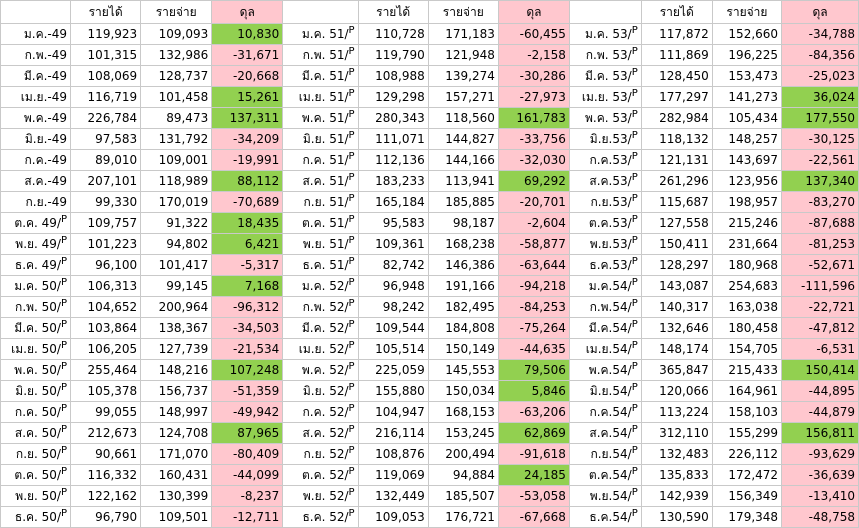  Describe the element at coordinates (463, 412) in the screenshot. I see `expense-cell: 168,153` at that location.